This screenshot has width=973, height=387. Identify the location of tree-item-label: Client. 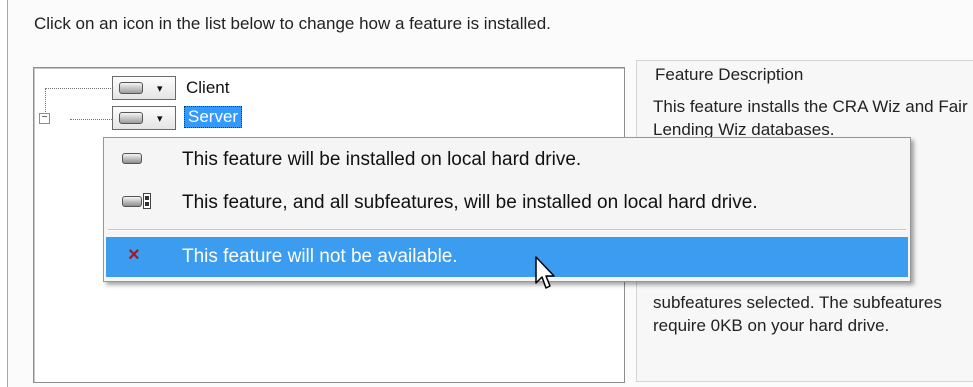
(207, 88).